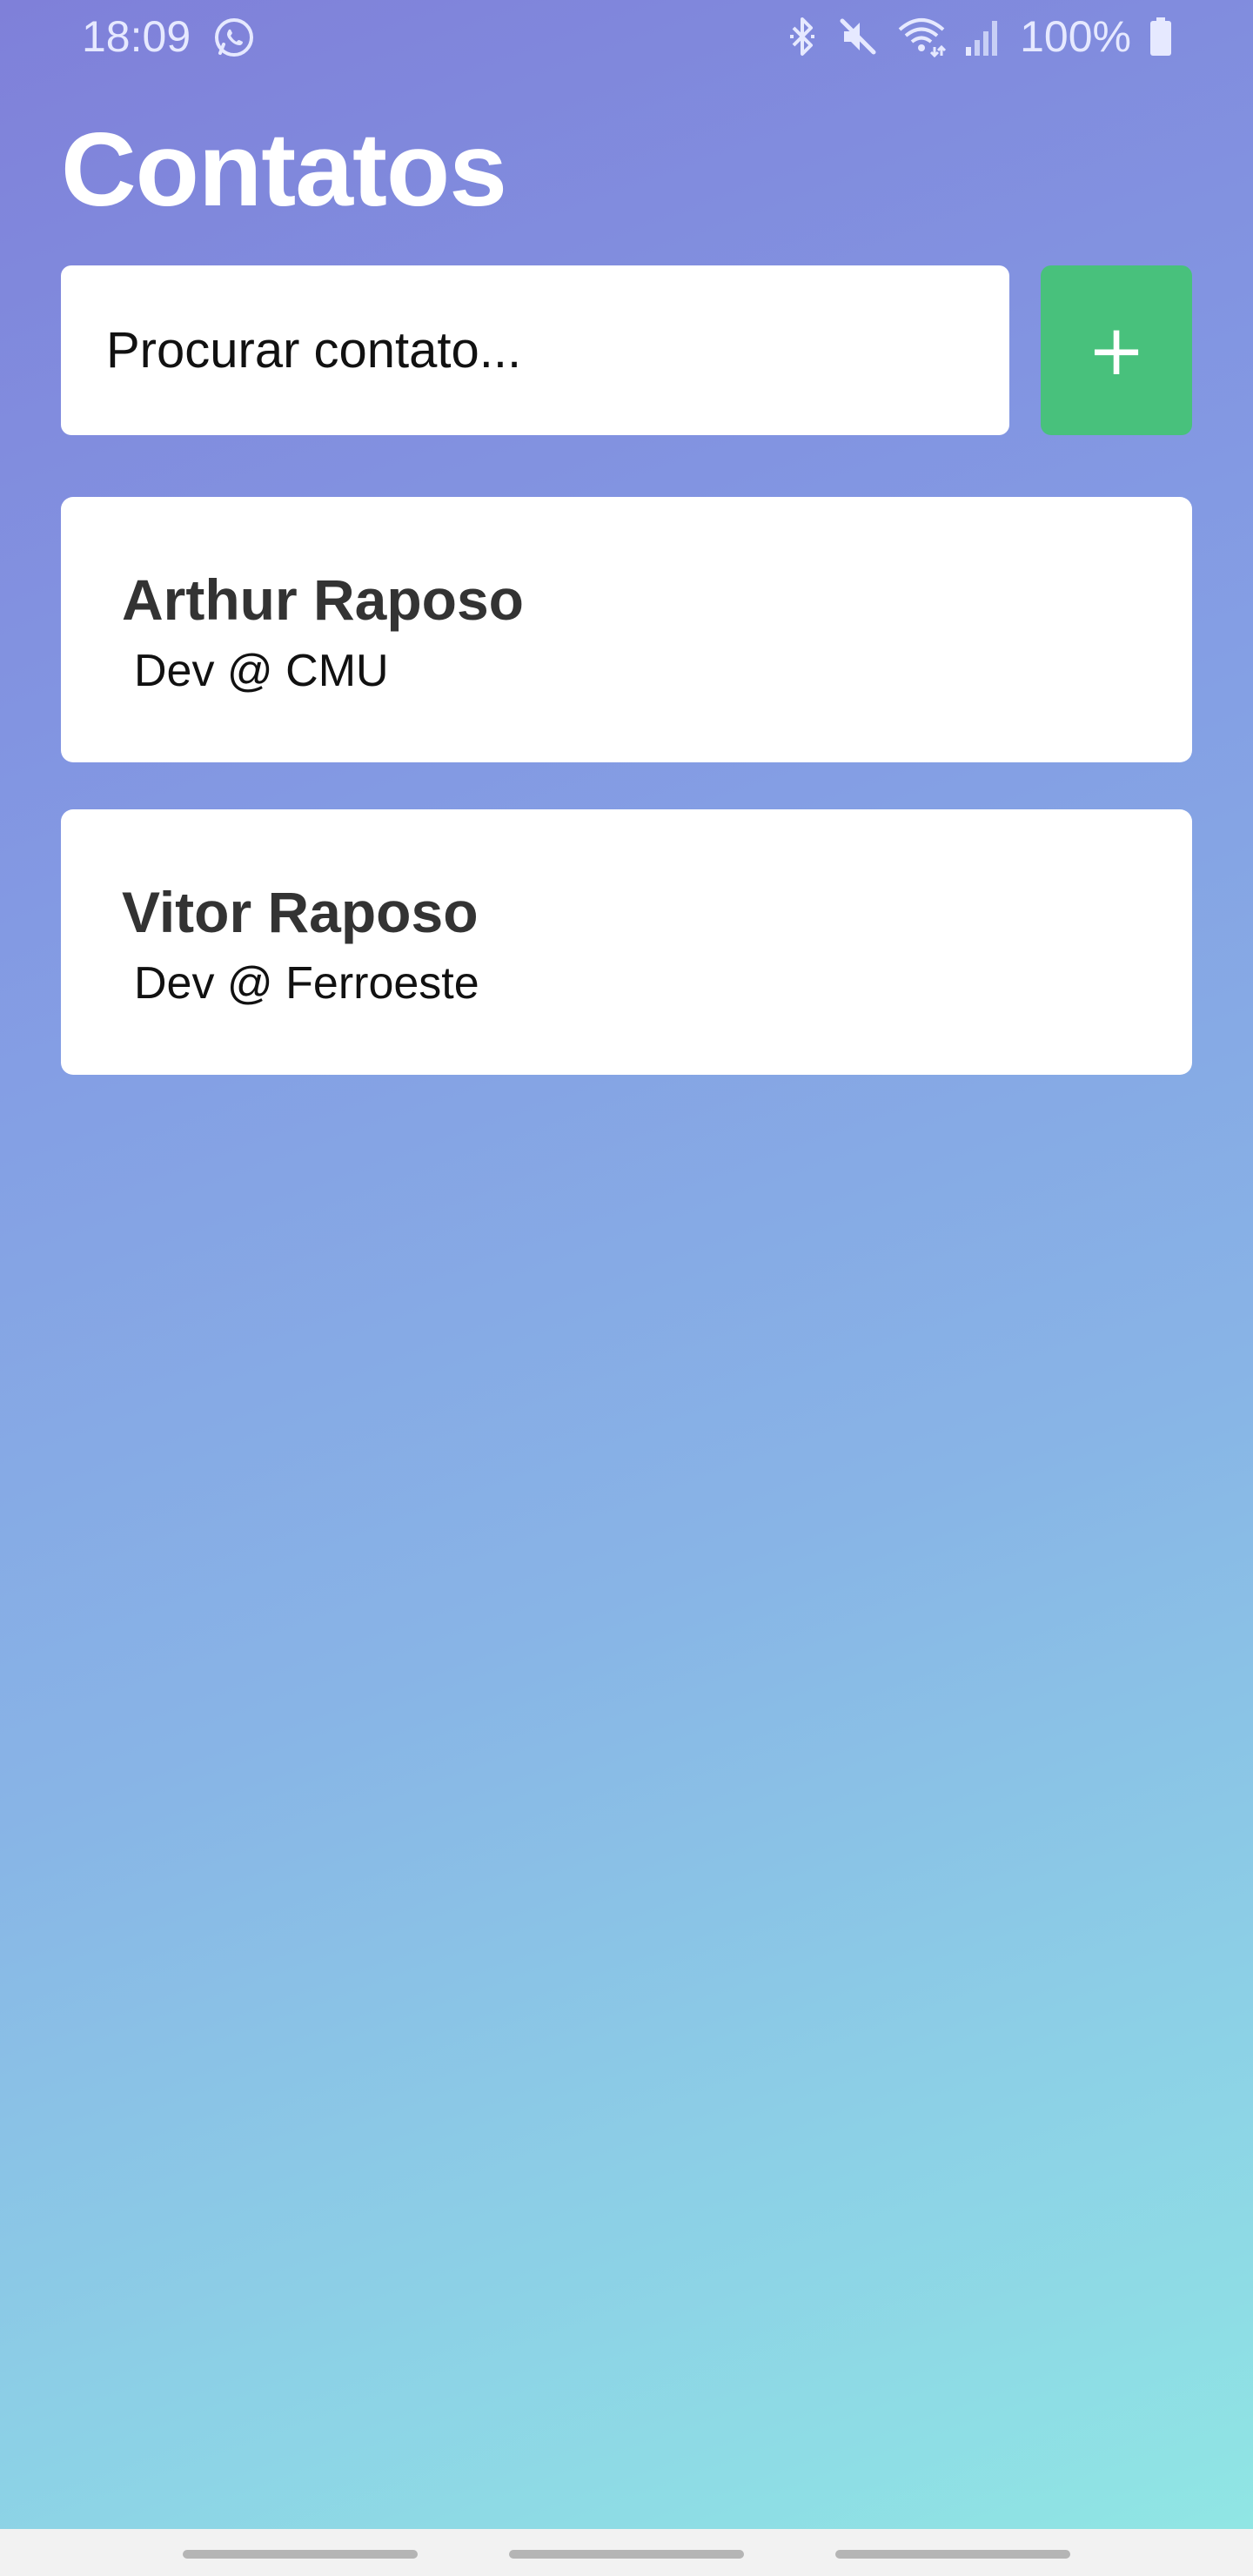  What do you see at coordinates (1116, 350) in the screenshot?
I see `add-contact-button: +` at bounding box center [1116, 350].